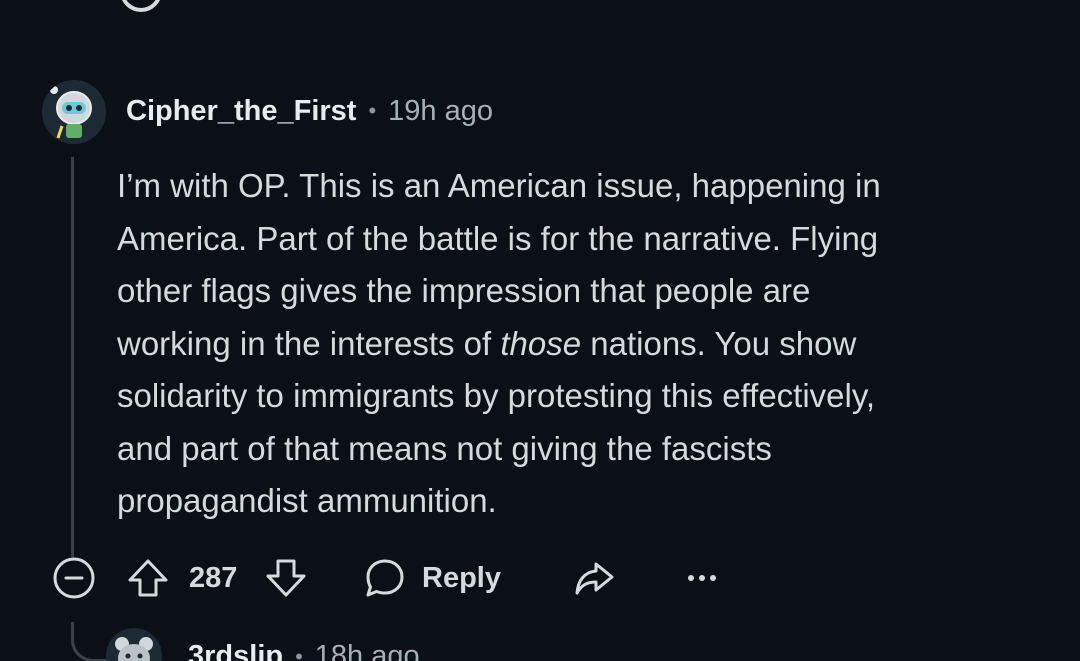 The height and width of the screenshot is (661, 1080). Describe the element at coordinates (719, 343) in the screenshot. I see `comment-text: nations. You show` at that location.